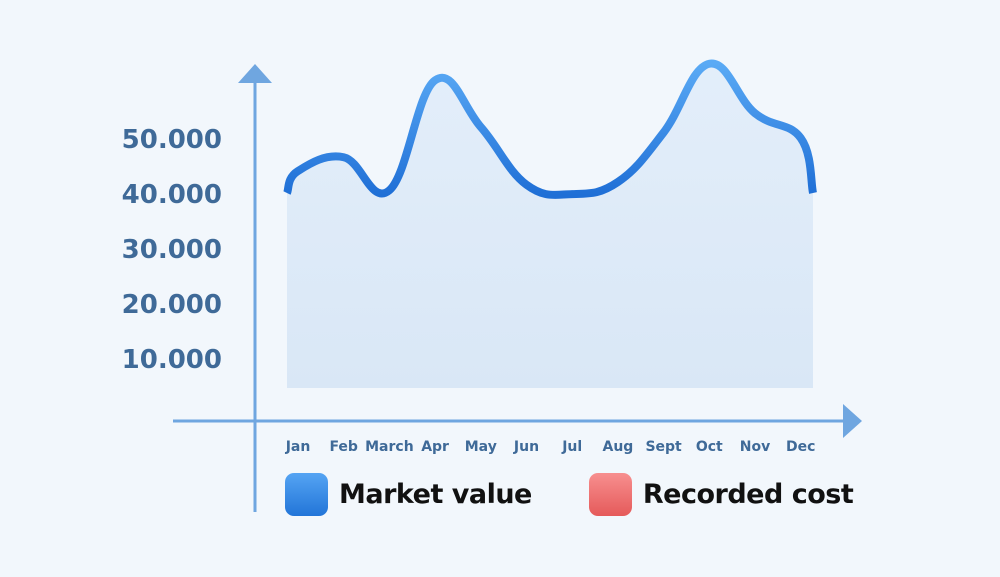 Image resolution: width=1000 pixels, height=577 pixels. I want to click on x-tick-label: Jul, so click(571, 447).